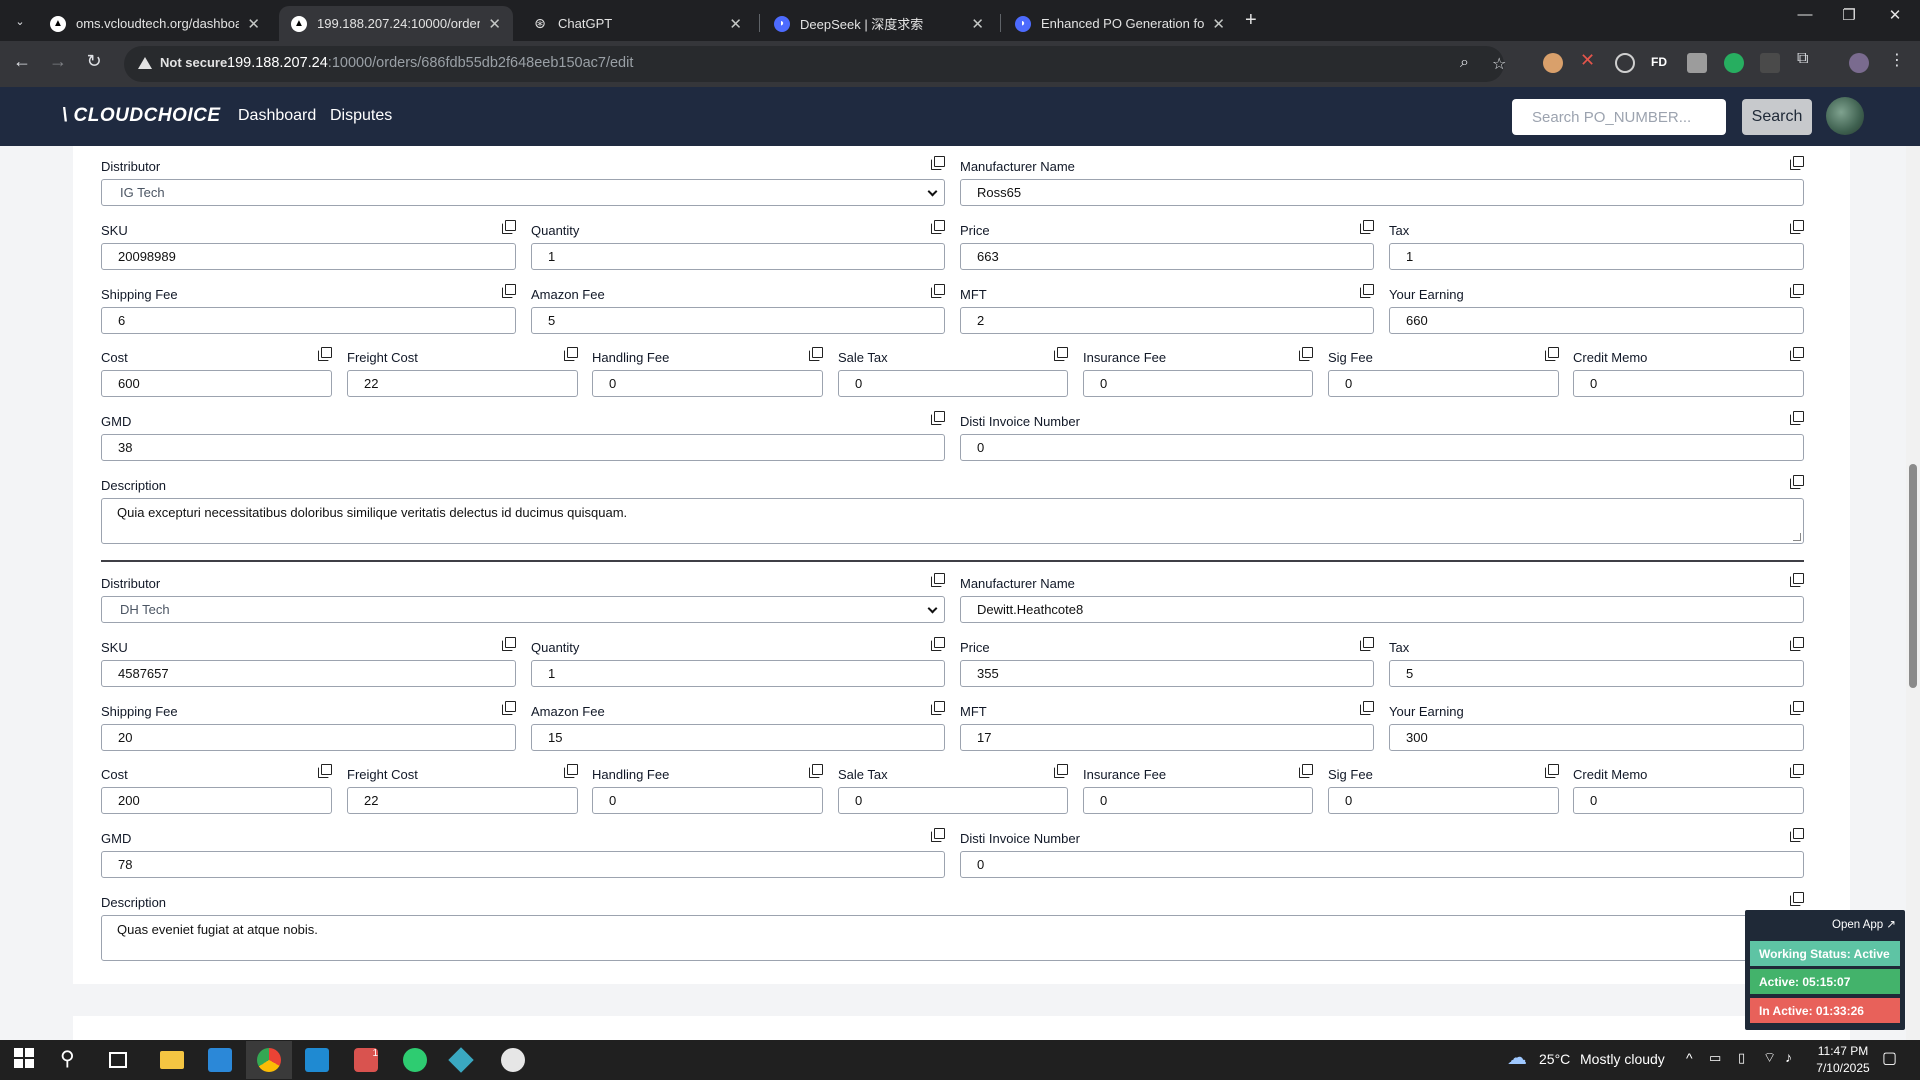 The image size is (1920, 1080). I want to click on extension-x-icon: ✕, so click(1590, 60).